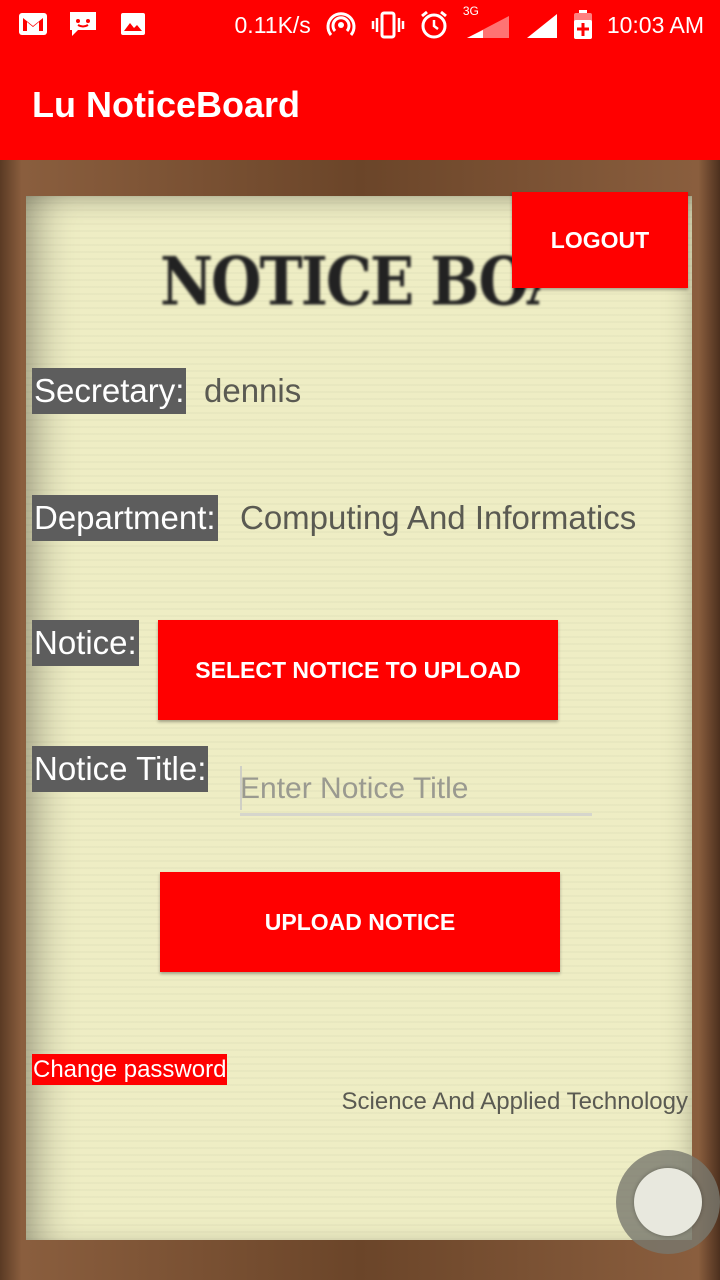 This screenshot has height=1280, width=720. I want to click on net-speed: 0.11K/s, so click(272, 24).